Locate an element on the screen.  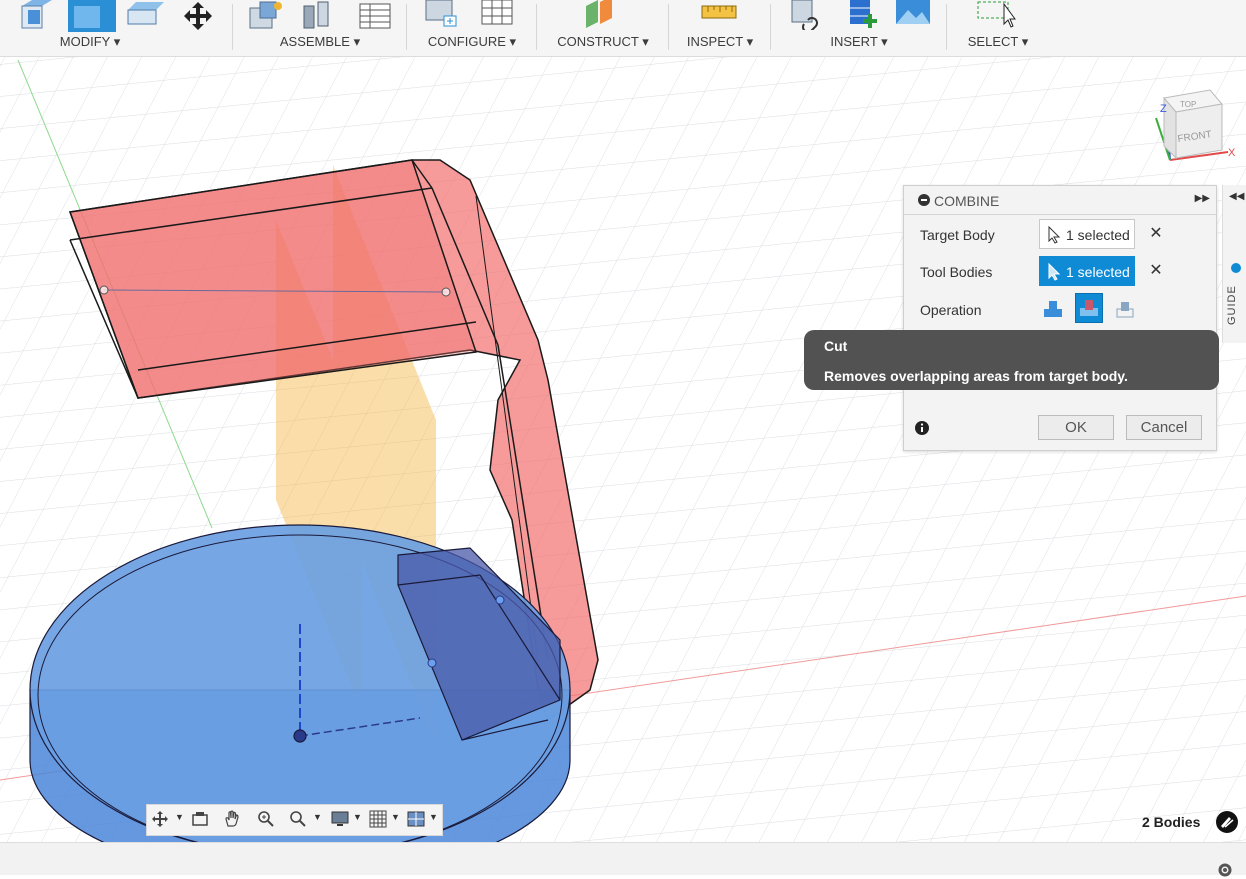
configure-icon is located at coordinates (442, 15).